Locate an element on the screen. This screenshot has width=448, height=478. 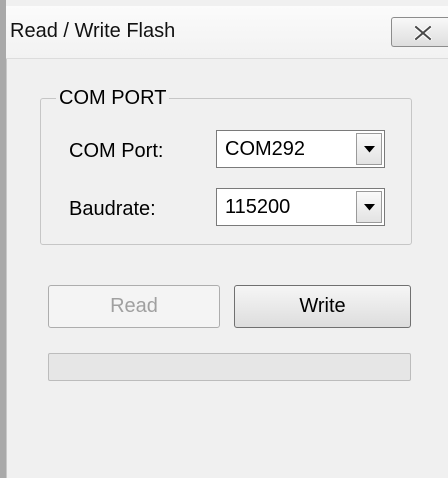
close-x-icon is located at coordinates (423, 33).